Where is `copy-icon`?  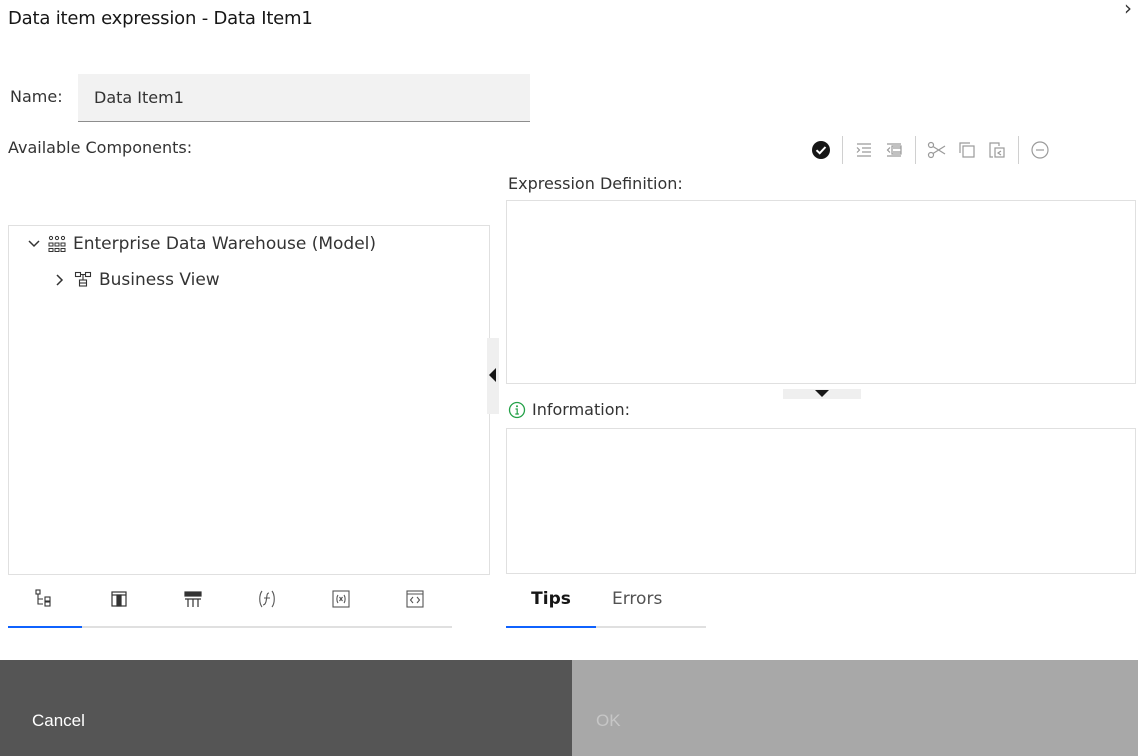 copy-icon is located at coordinates (967, 150).